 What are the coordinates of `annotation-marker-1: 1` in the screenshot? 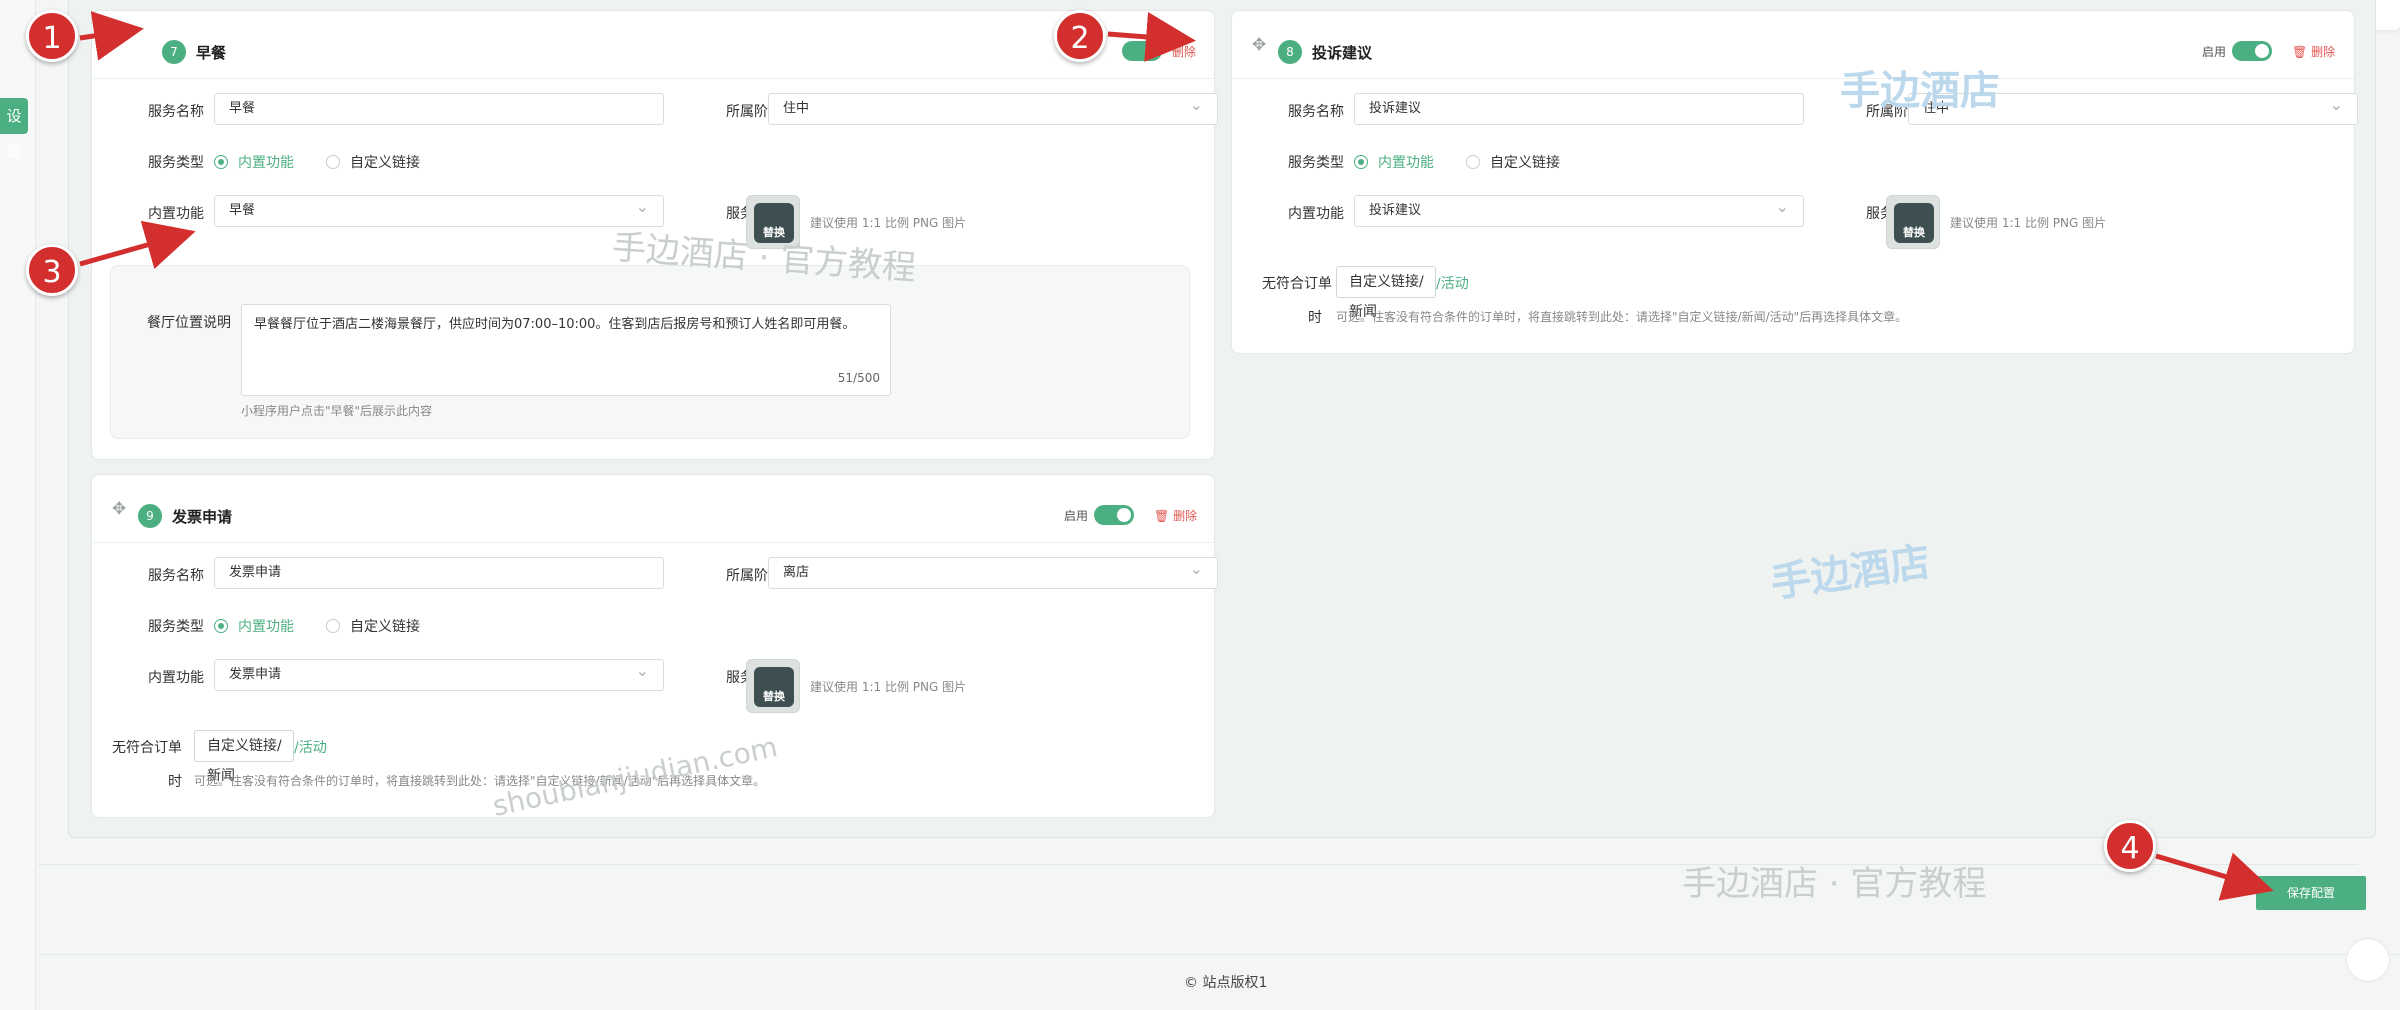 It's located at (52, 36).